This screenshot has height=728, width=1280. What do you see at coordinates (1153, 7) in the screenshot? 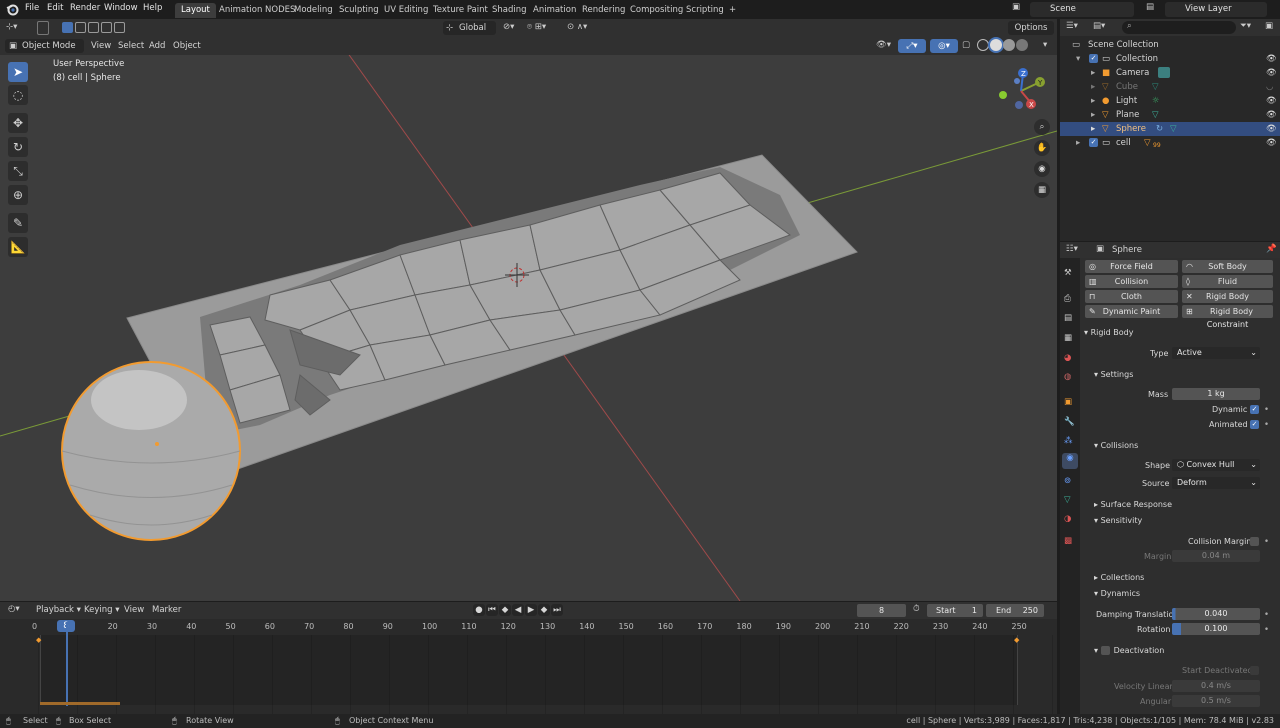
I see `view-layer-icon: ▤` at bounding box center [1153, 7].